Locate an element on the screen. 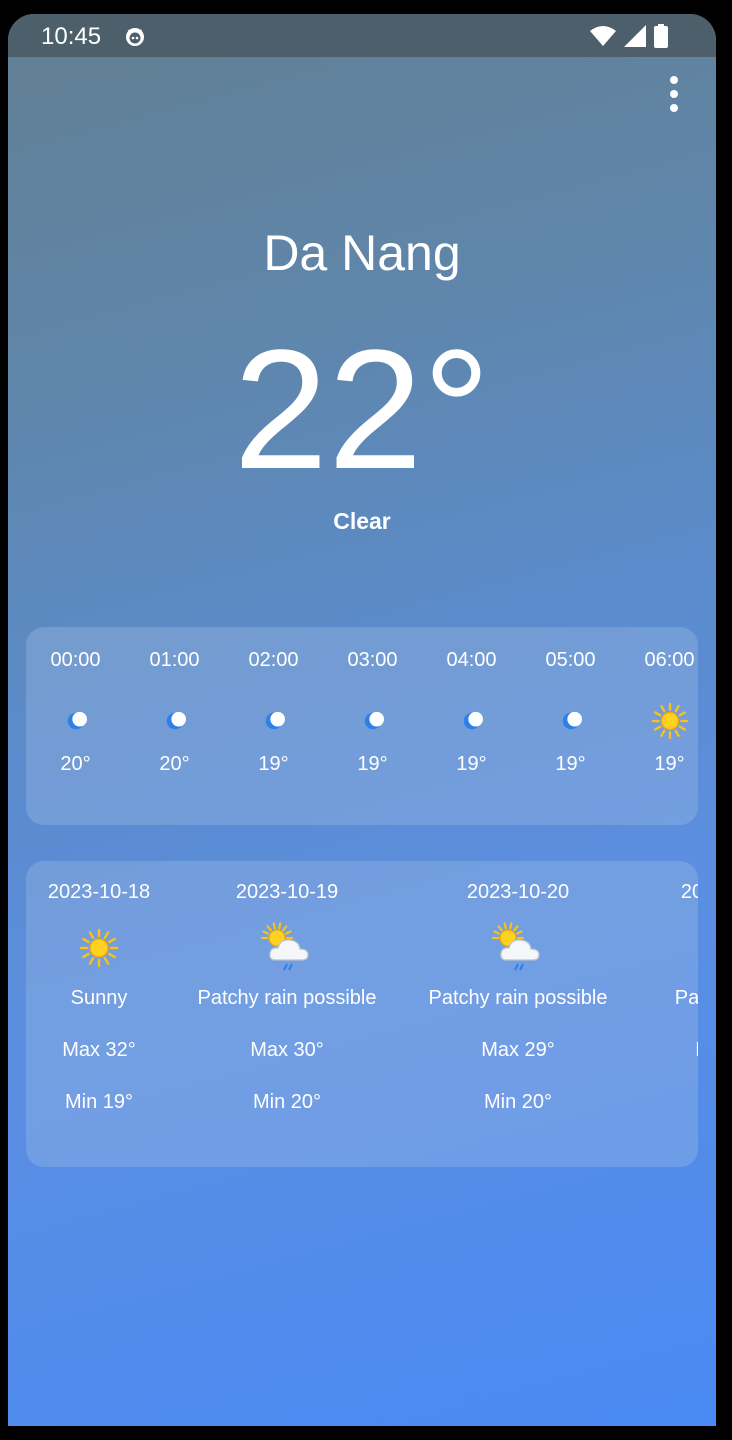 This screenshot has width=732, height=1440. hour-time: 02:00 is located at coordinates (273, 660).